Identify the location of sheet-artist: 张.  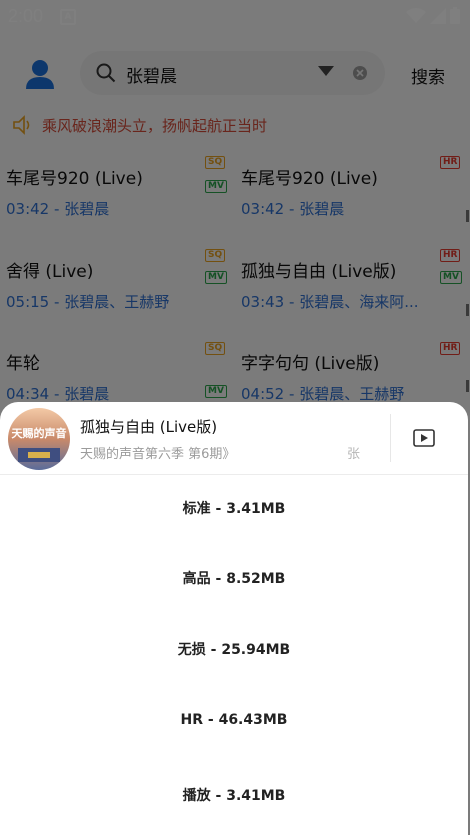
(354, 454).